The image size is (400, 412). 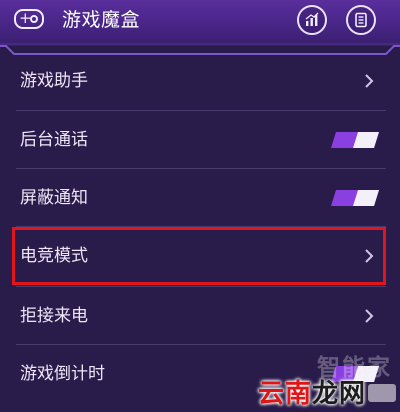 I want to click on list-item-label: 游戏倒计时, so click(x=62, y=374).